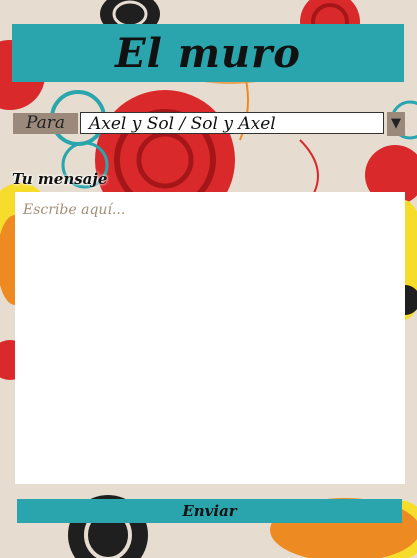  What do you see at coordinates (232, 123) in the screenshot?
I see `recipient-select: Axel y Sol / Sol y Axel` at bounding box center [232, 123].